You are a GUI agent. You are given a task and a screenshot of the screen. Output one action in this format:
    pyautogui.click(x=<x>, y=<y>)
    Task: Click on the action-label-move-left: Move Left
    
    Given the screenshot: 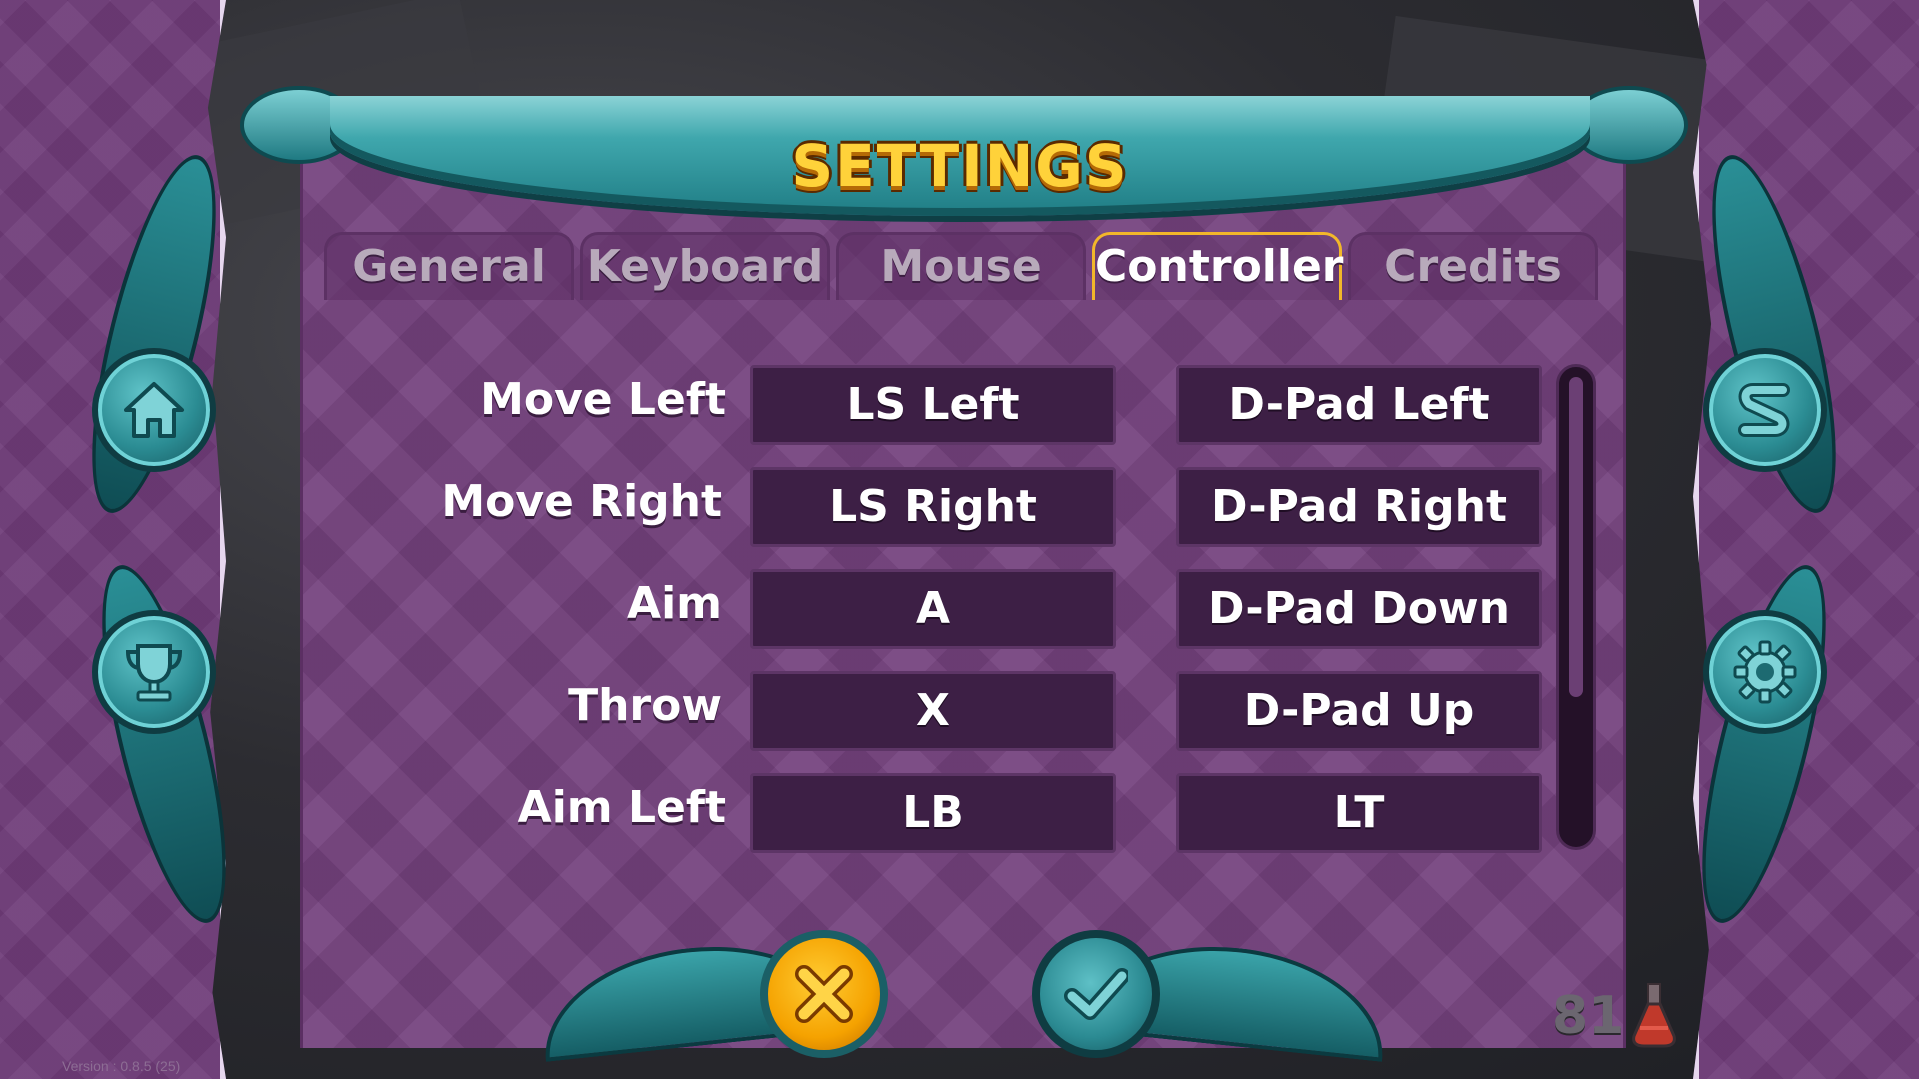 What is the action you would take?
    pyautogui.click(x=603, y=399)
    